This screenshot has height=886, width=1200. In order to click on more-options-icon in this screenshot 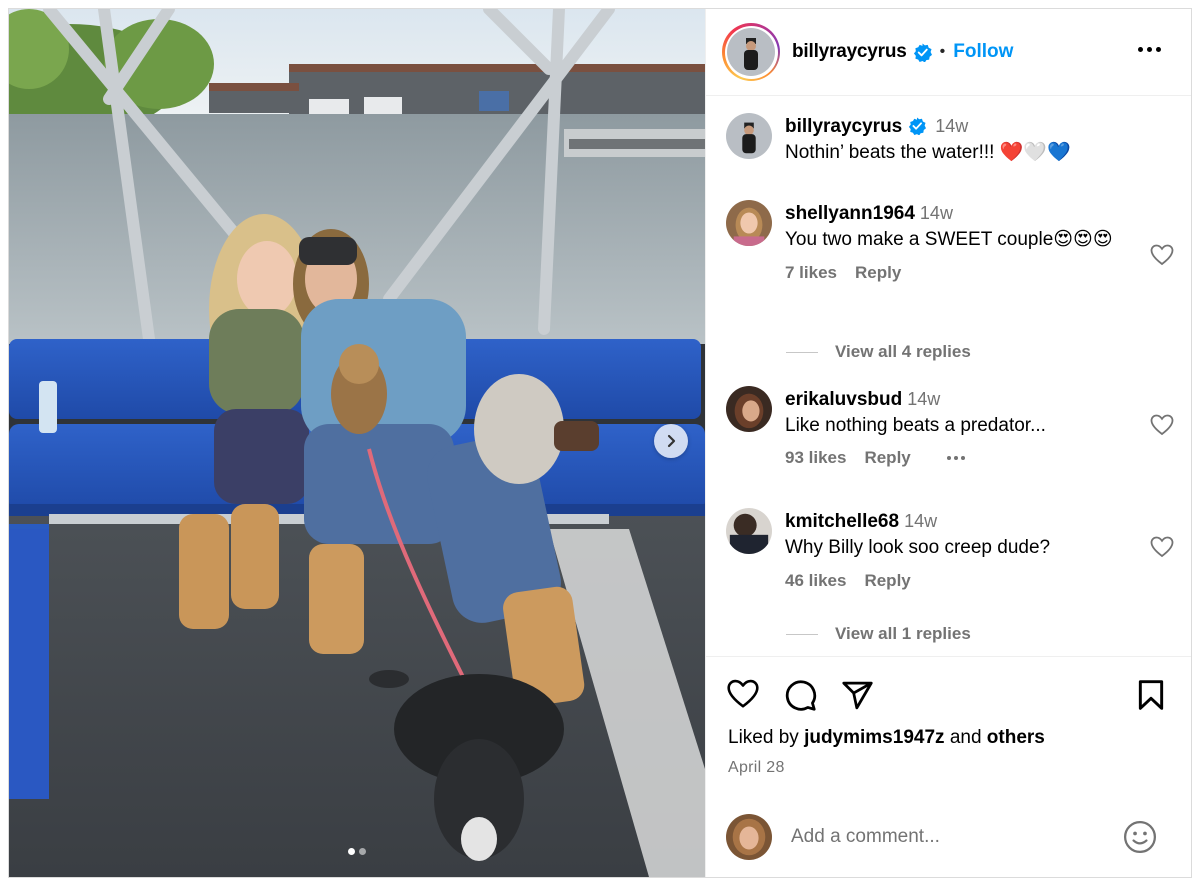, I will do `click(1149, 49)`.